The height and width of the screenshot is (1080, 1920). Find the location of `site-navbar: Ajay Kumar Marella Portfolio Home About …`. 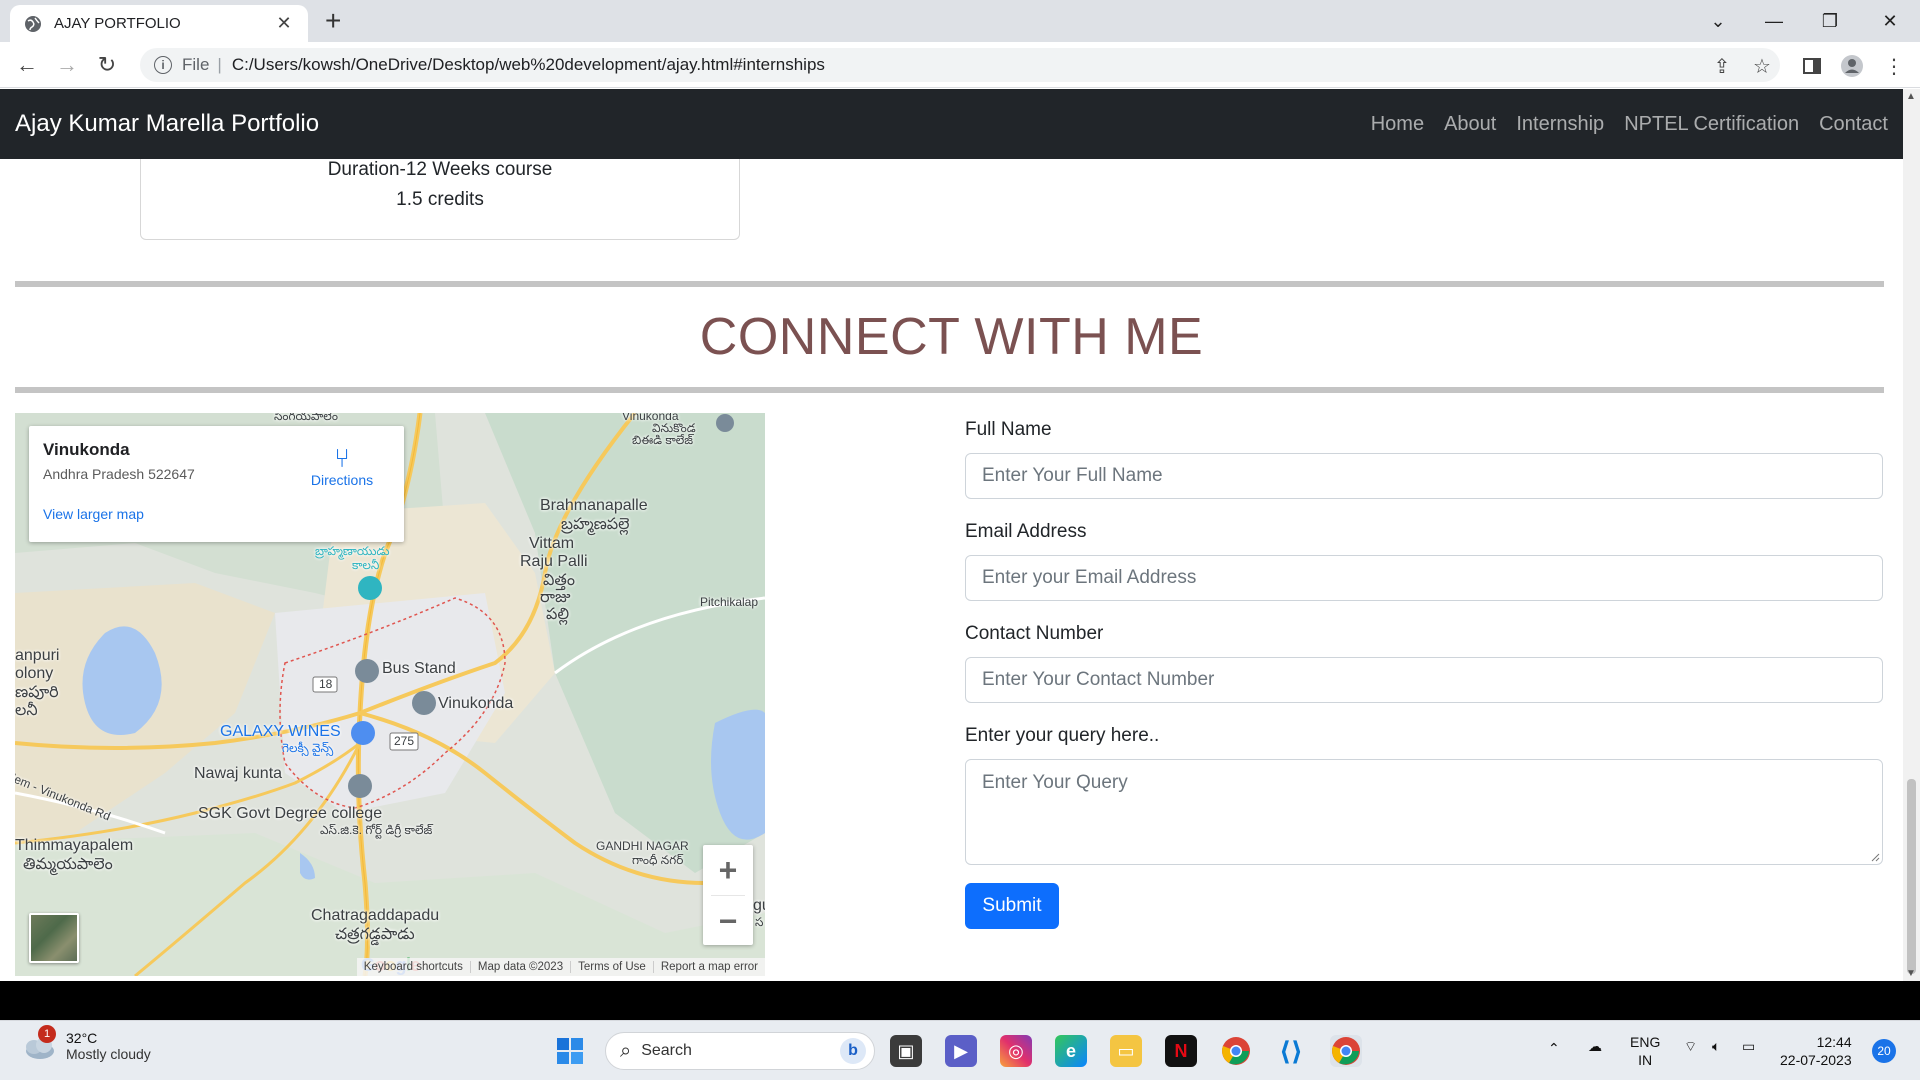

site-navbar: Ajay Kumar Marella Portfolio Home About … is located at coordinates (951, 124).